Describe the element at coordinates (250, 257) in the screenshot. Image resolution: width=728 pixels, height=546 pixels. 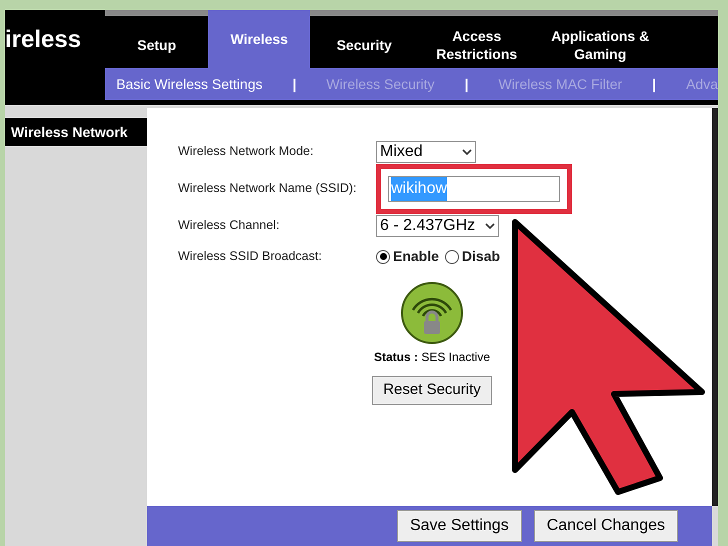
I see `field-label: Wireless SSID Broadcast:` at that location.